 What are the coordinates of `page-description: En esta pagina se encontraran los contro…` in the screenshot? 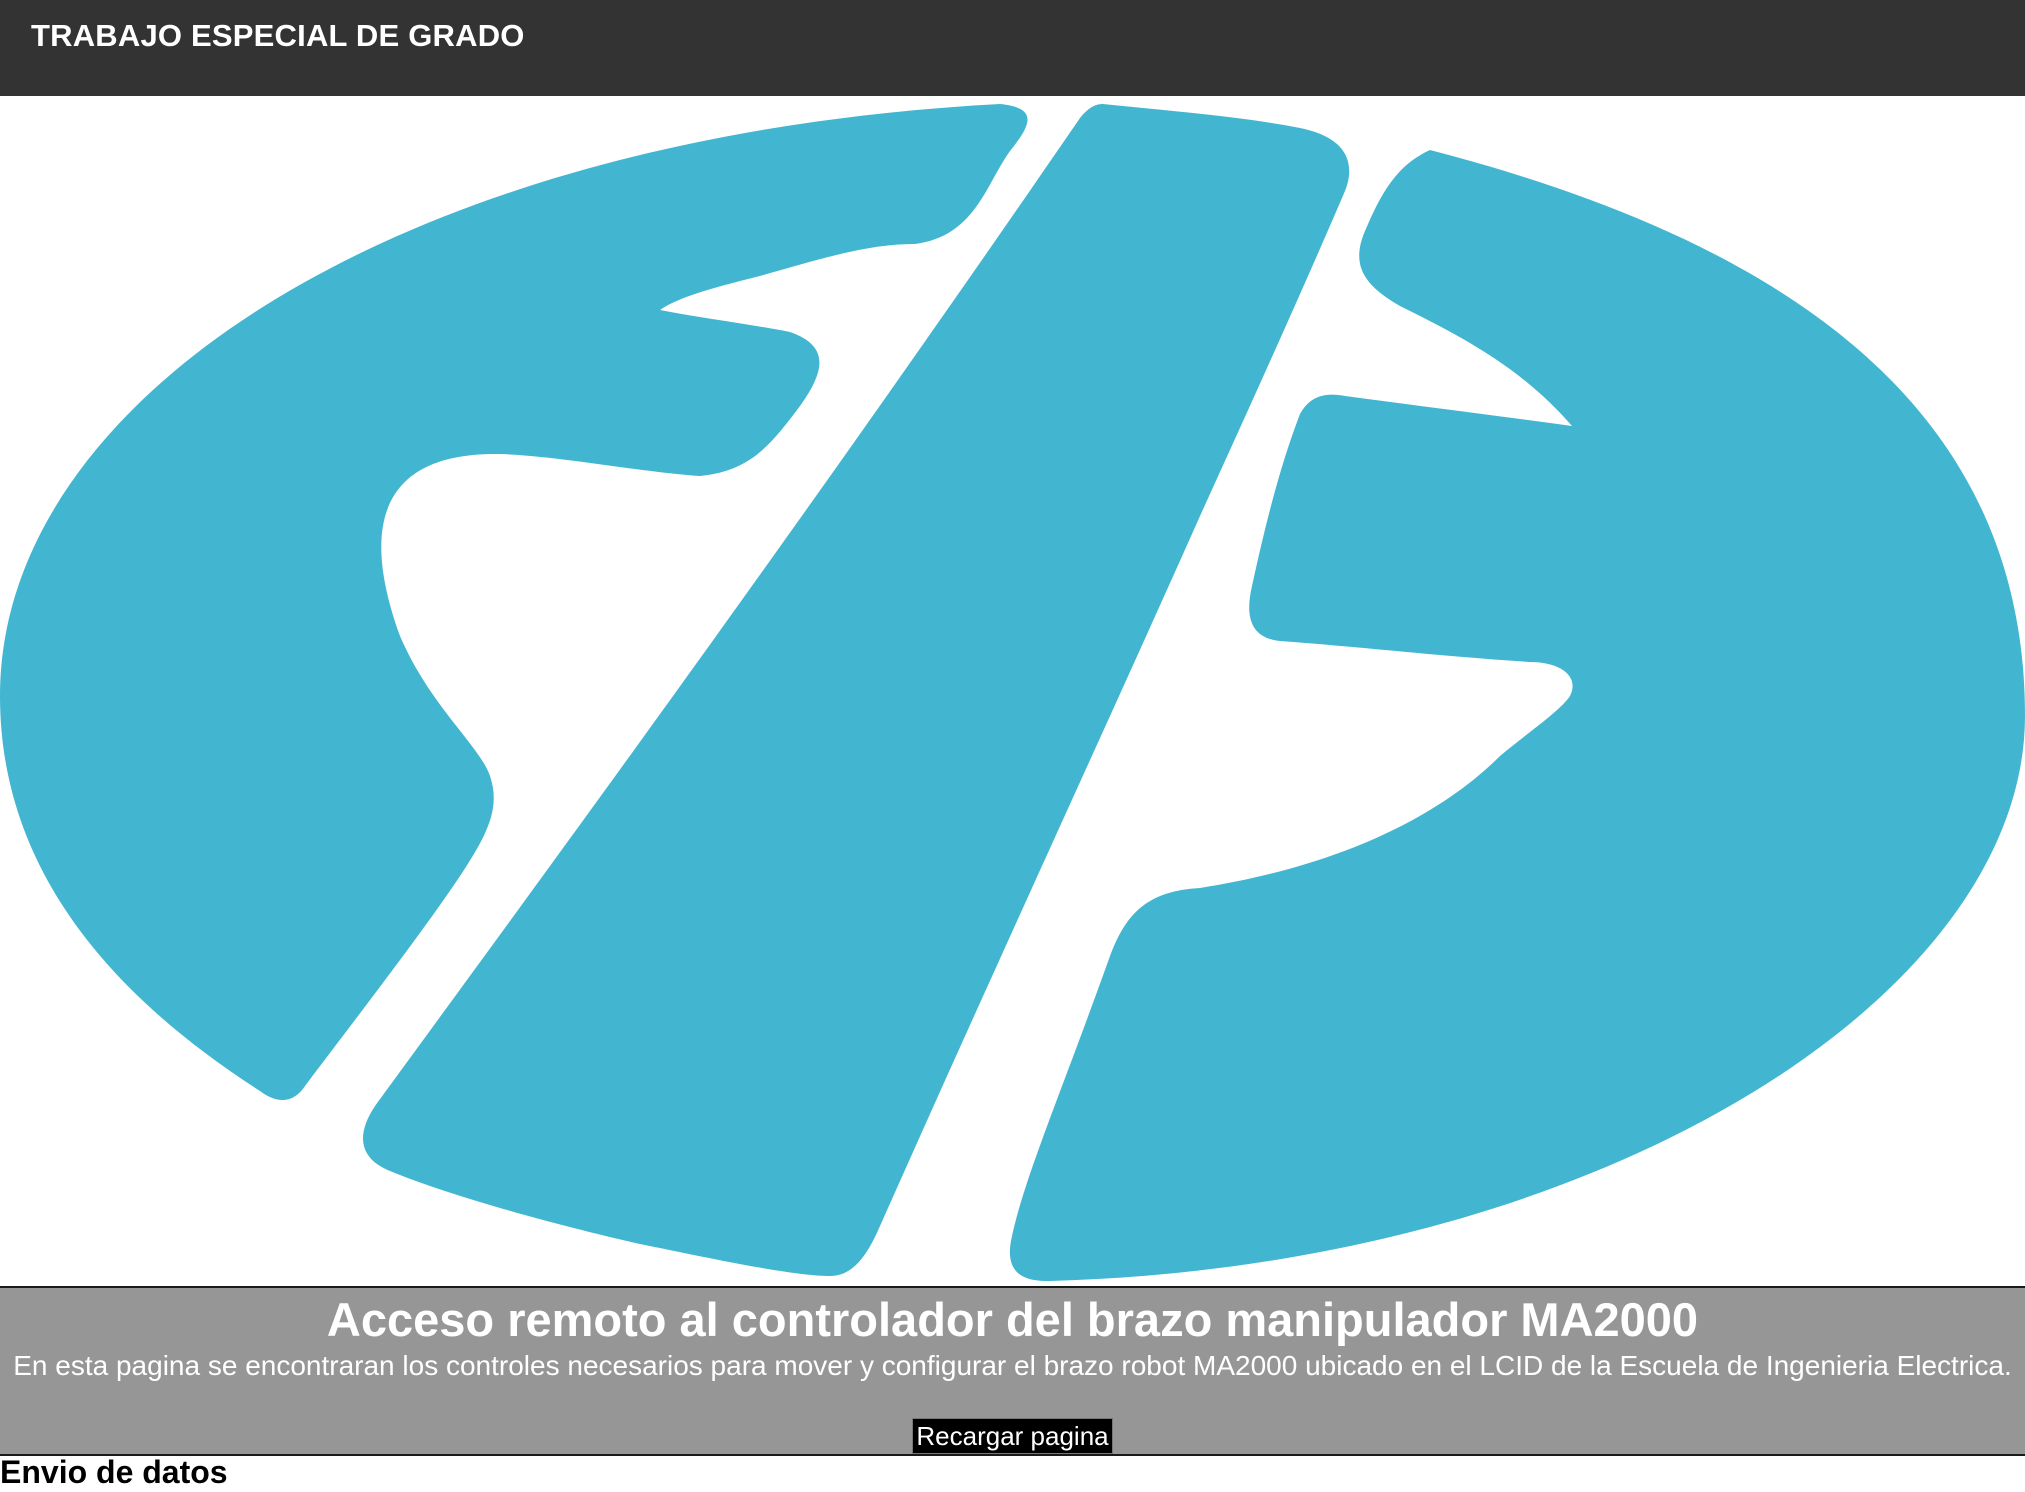 It's located at (1012, 1365).